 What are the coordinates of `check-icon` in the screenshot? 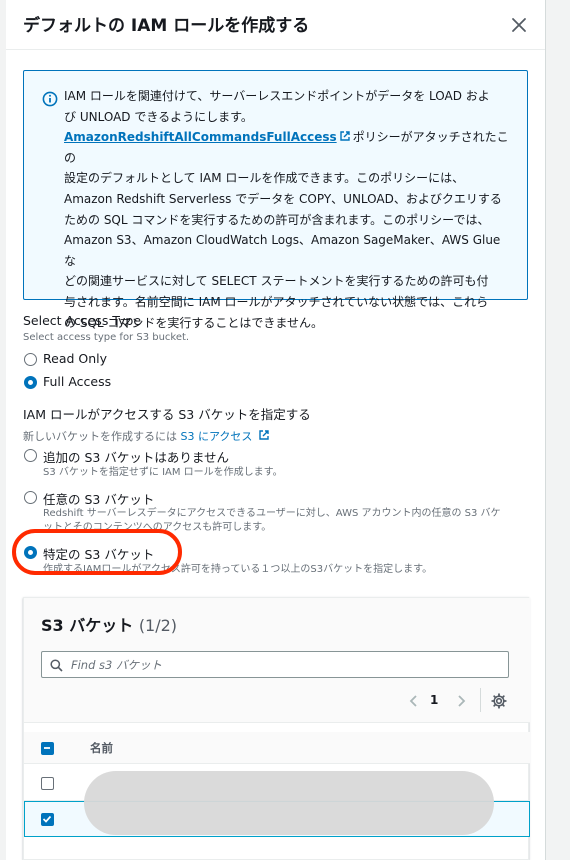 It's located at (47, 819).